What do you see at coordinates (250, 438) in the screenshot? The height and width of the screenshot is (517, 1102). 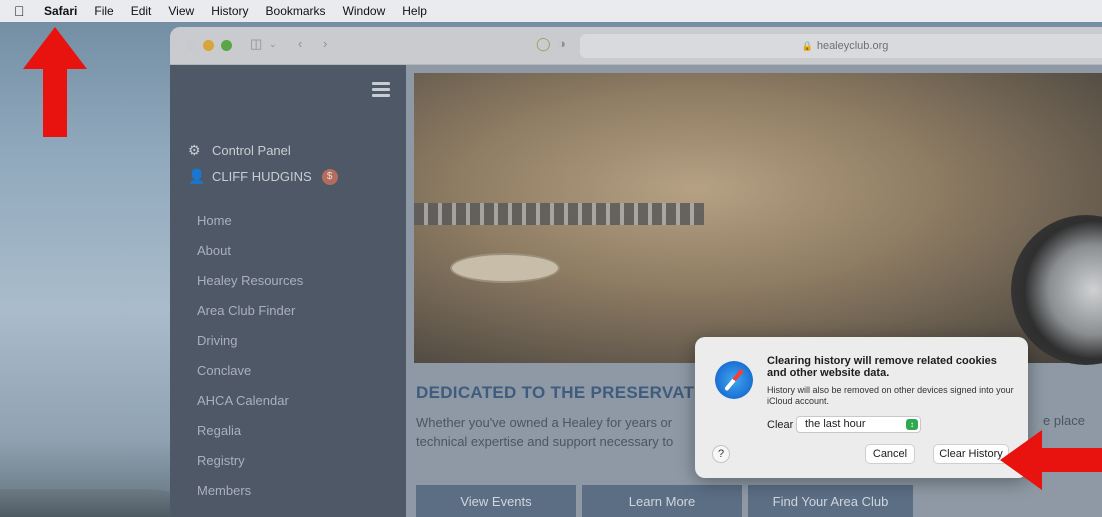 I see `nav-item-regalia: Regalia` at bounding box center [250, 438].